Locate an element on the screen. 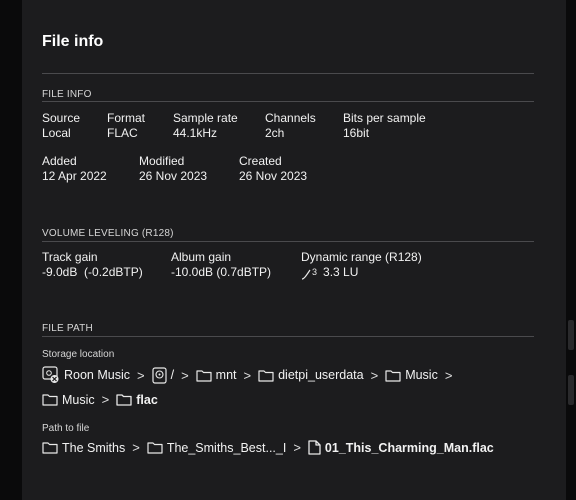 The image size is (576, 500). track-gain-value: -9.0dB (-0.2dBTP) is located at coordinates (92, 272).